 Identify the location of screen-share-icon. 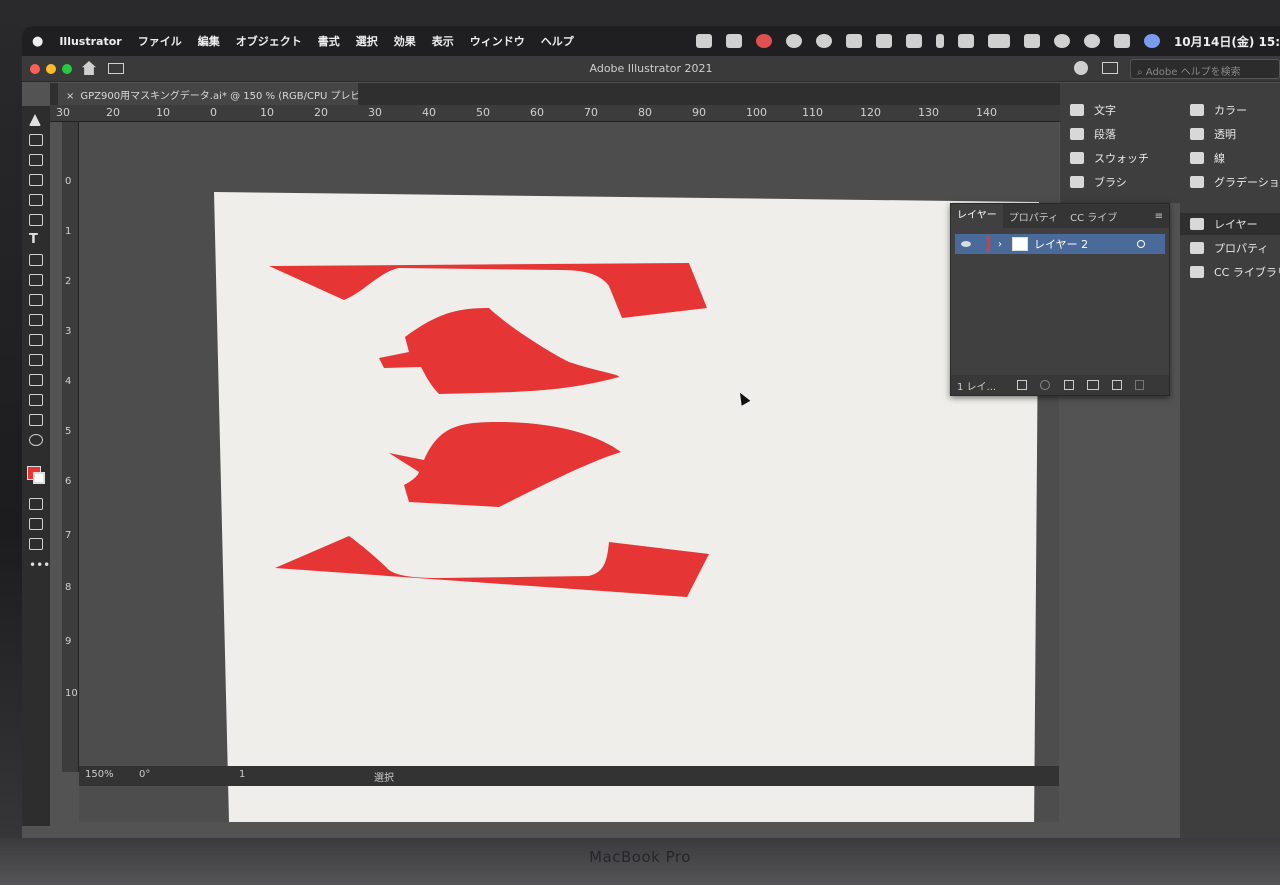
(733, 41).